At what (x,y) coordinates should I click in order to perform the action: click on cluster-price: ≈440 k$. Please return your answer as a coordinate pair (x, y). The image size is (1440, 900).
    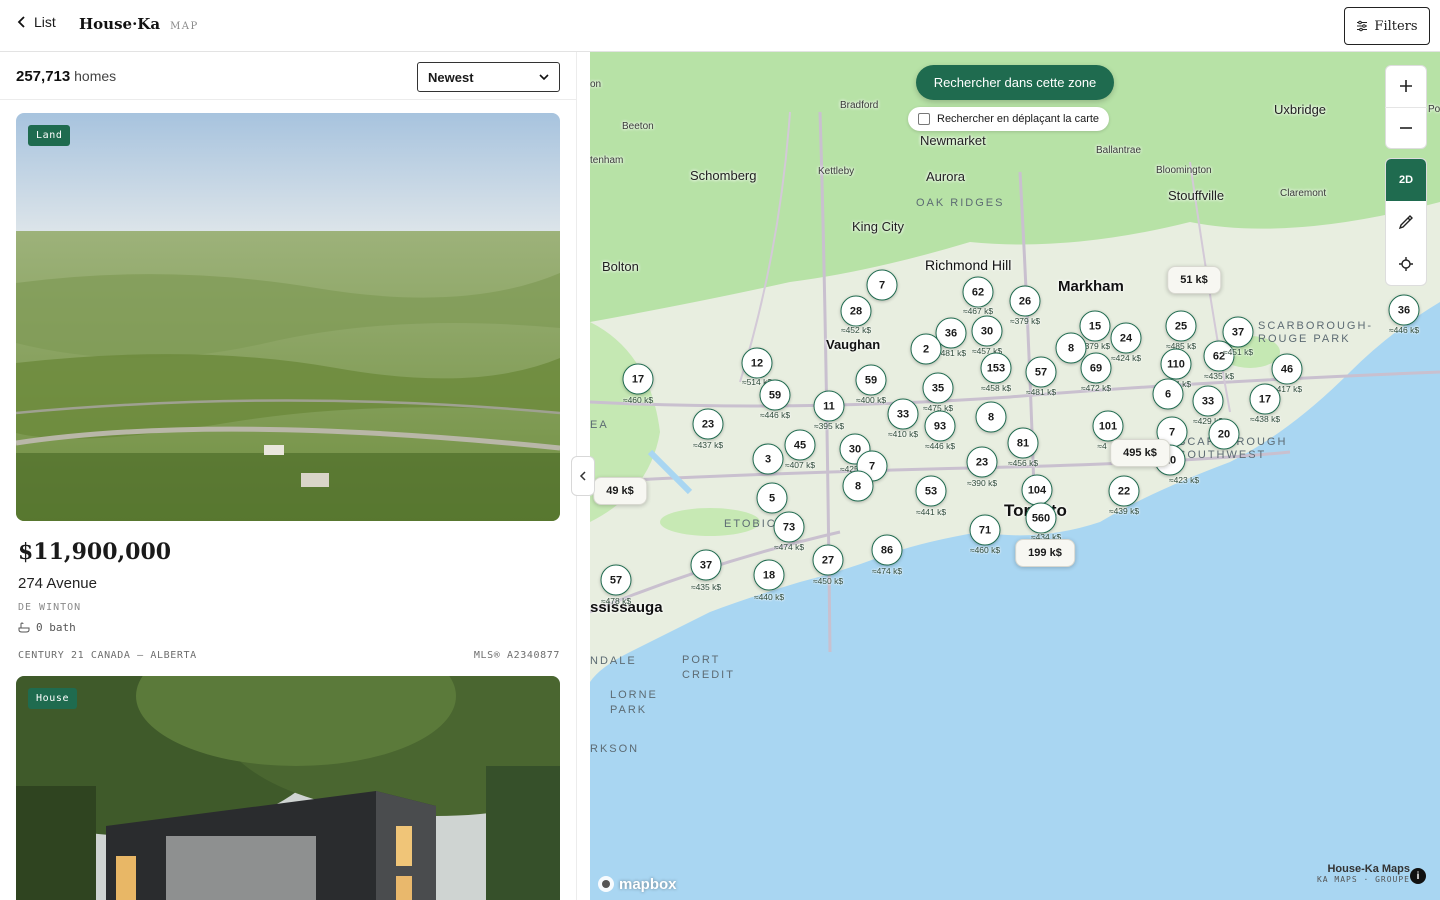
    Looking at the image, I should click on (769, 597).